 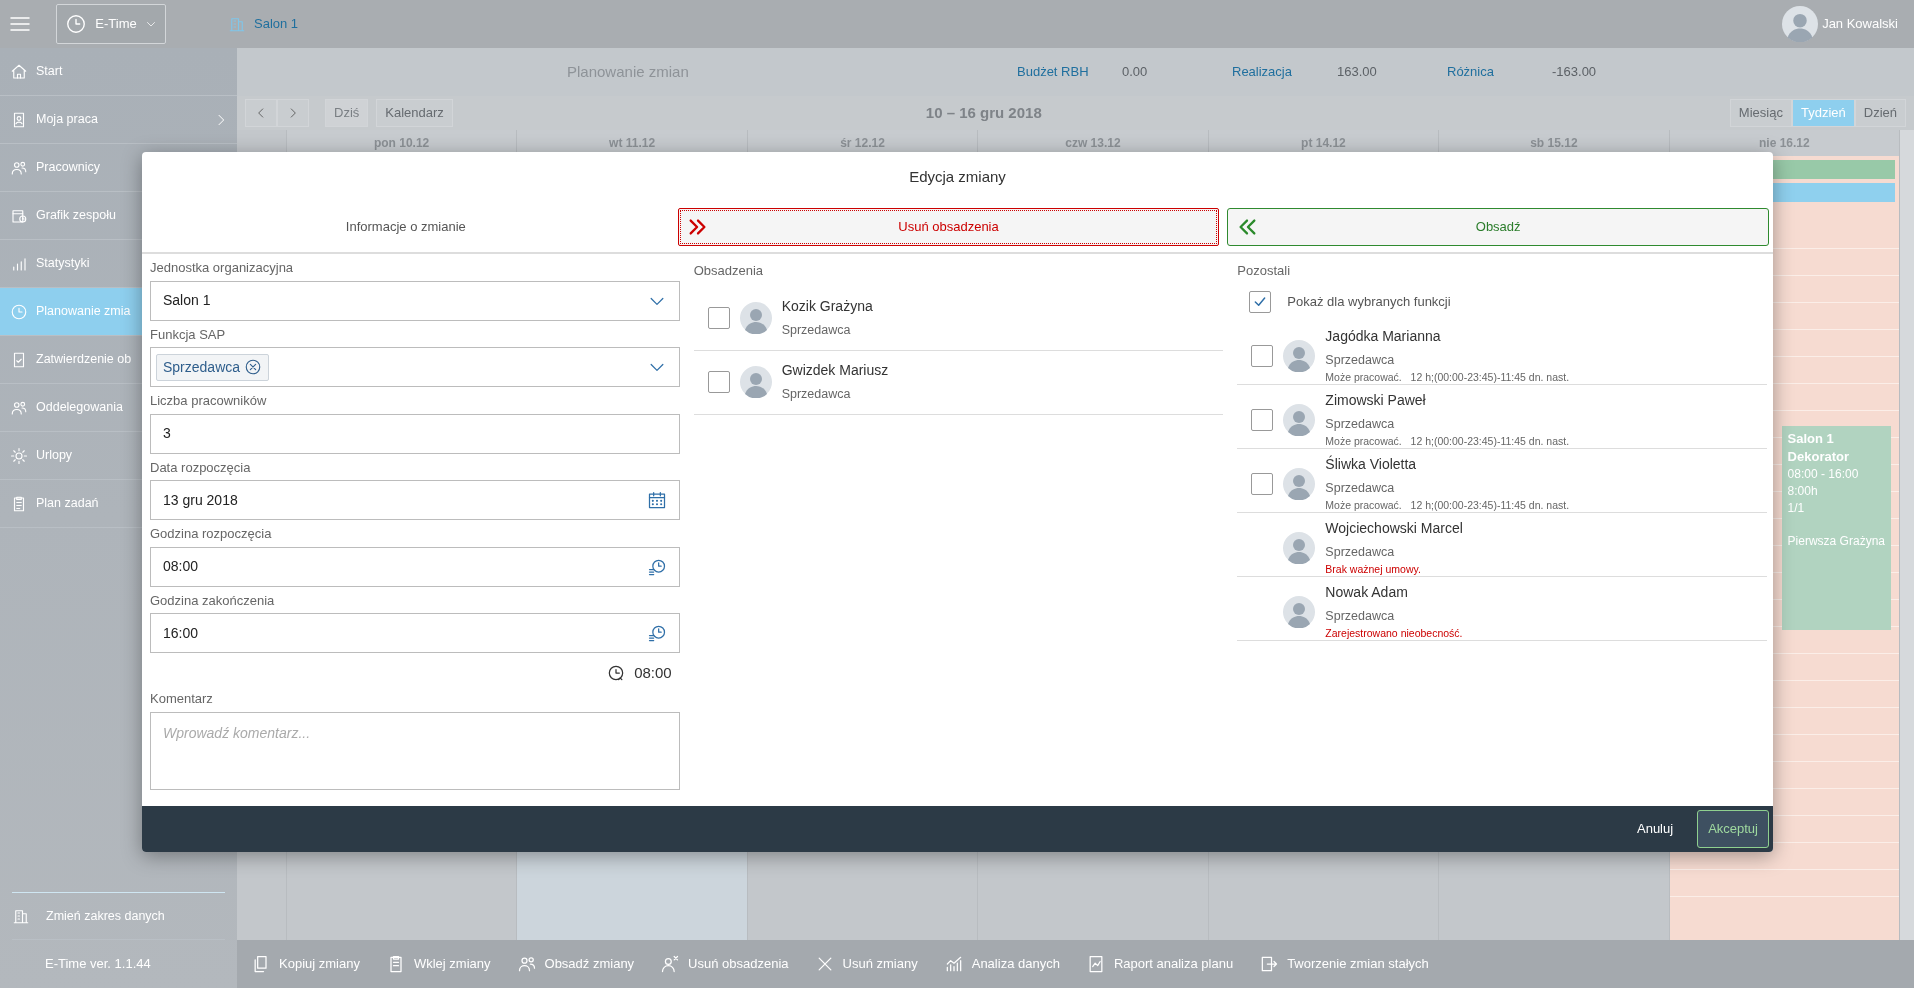 I want to click on person-name: Nowak Adam, so click(x=1367, y=593).